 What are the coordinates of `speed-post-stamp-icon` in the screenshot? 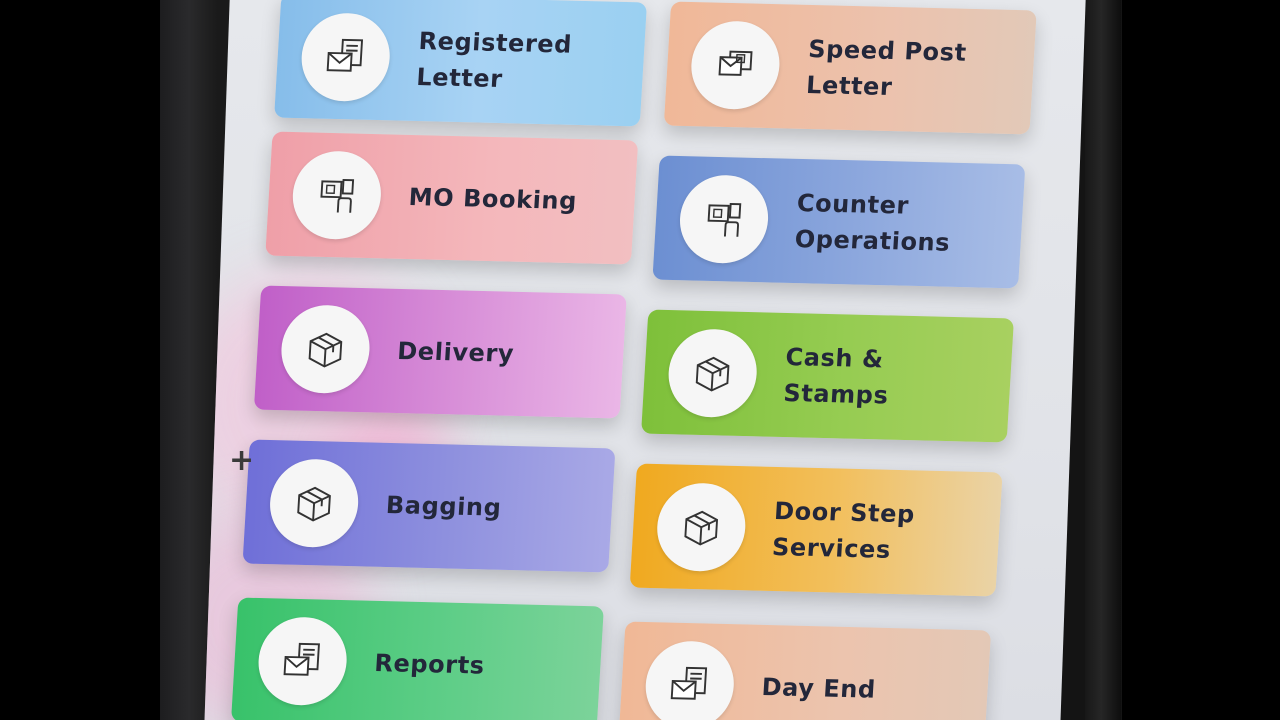 It's located at (735, 63).